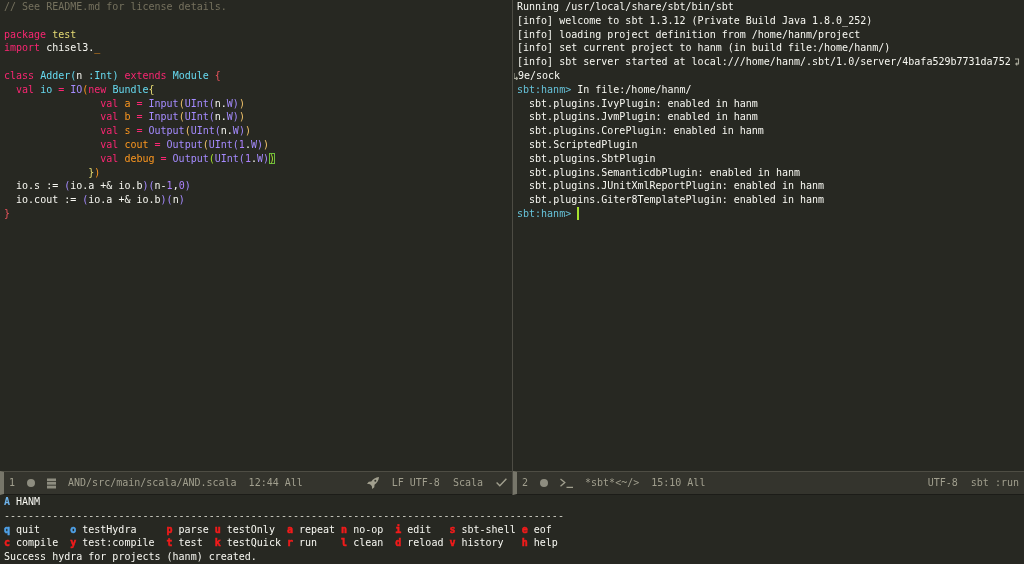 The width and height of the screenshot is (1024, 564). Describe the element at coordinates (419, 529) in the screenshot. I see `hydra-command: edit` at that location.